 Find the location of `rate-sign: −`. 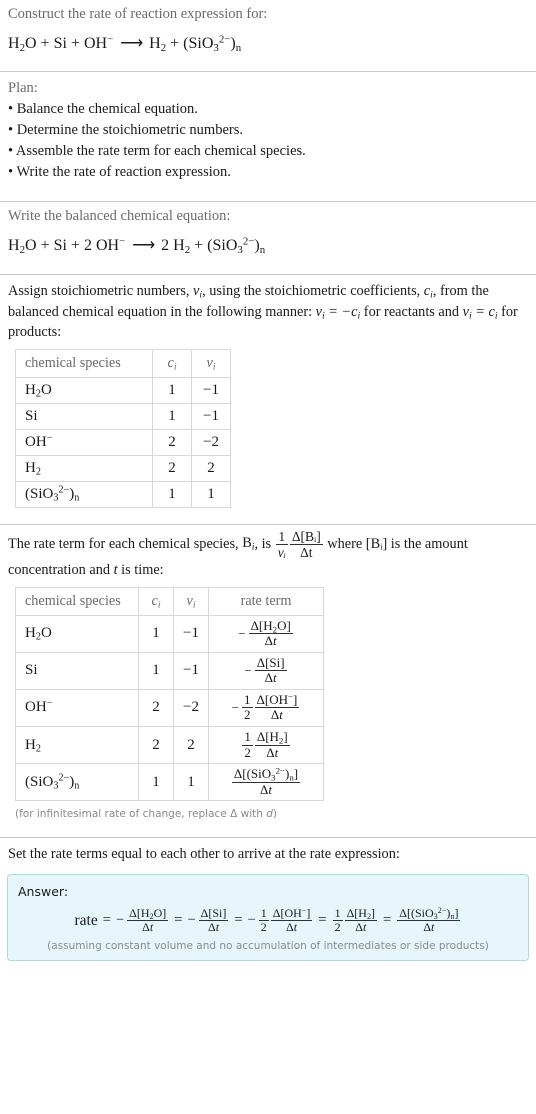

rate-sign: − is located at coordinates (248, 670).